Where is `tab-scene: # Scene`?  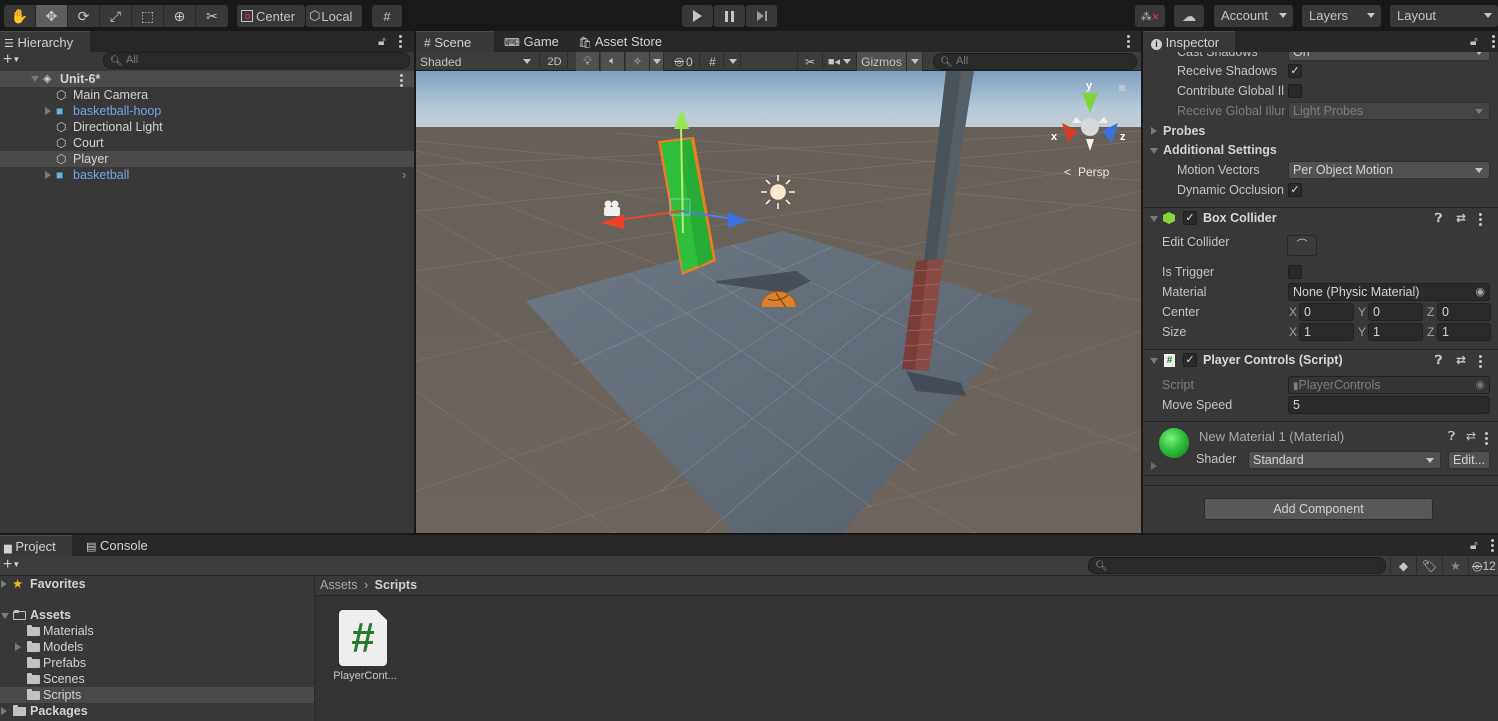
tab-scene: # Scene is located at coordinates (455, 41).